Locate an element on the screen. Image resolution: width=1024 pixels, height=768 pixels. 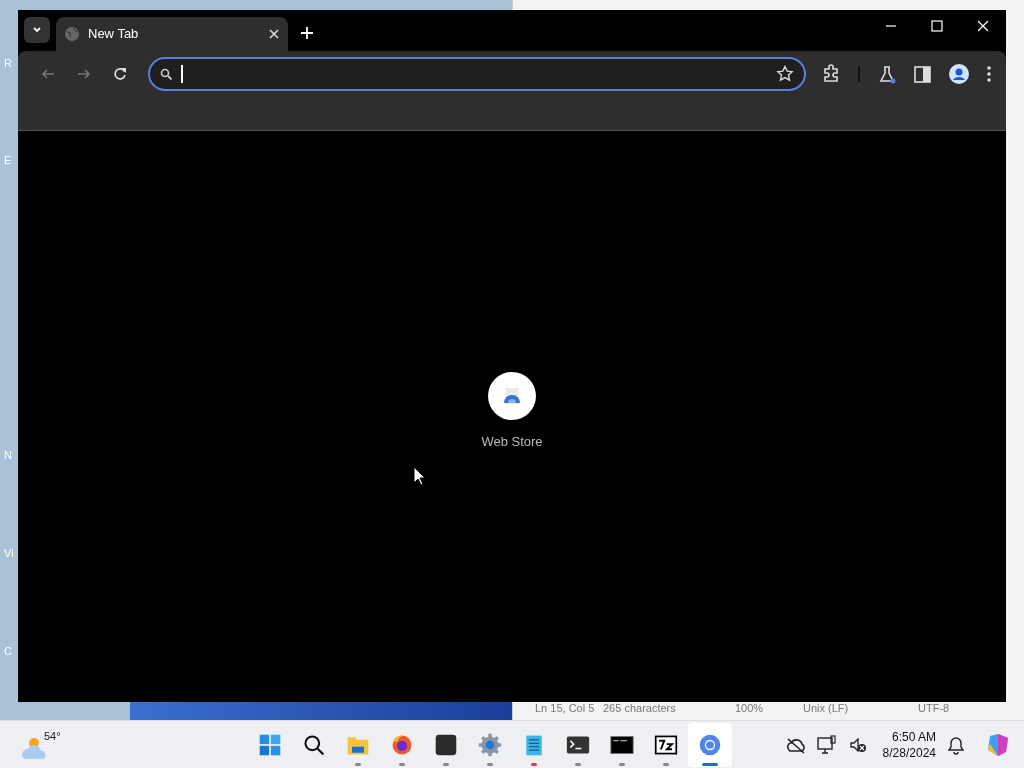
status-bar-text: Ln 15, Col 5 is located at coordinates (565, 708).